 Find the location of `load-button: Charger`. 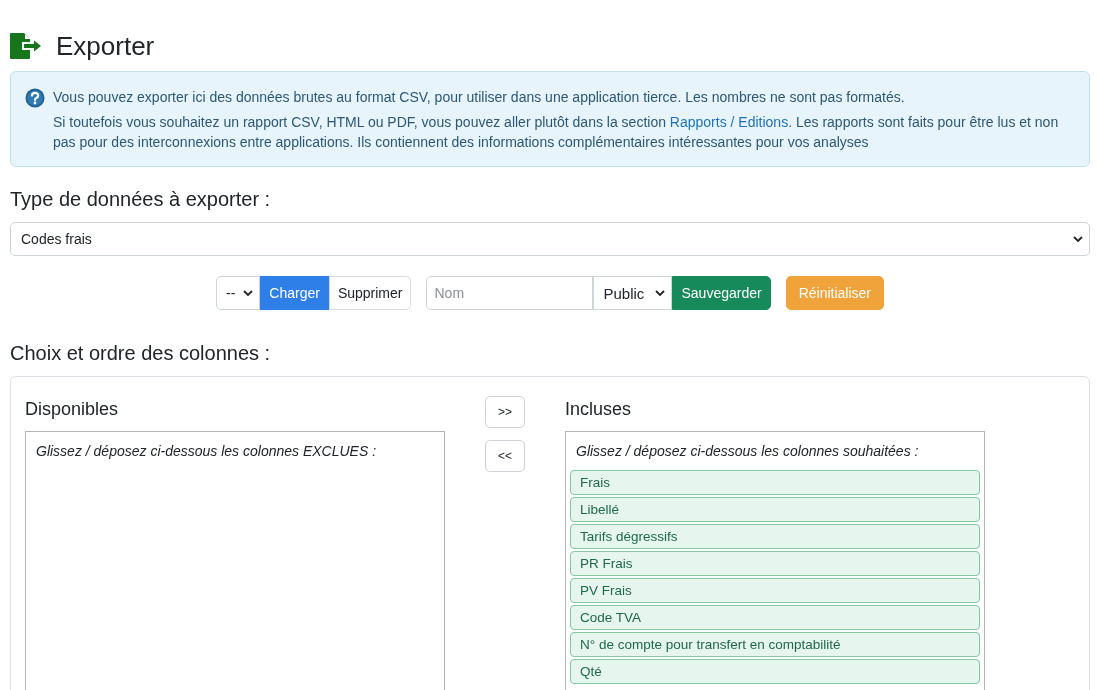

load-button: Charger is located at coordinates (294, 293).